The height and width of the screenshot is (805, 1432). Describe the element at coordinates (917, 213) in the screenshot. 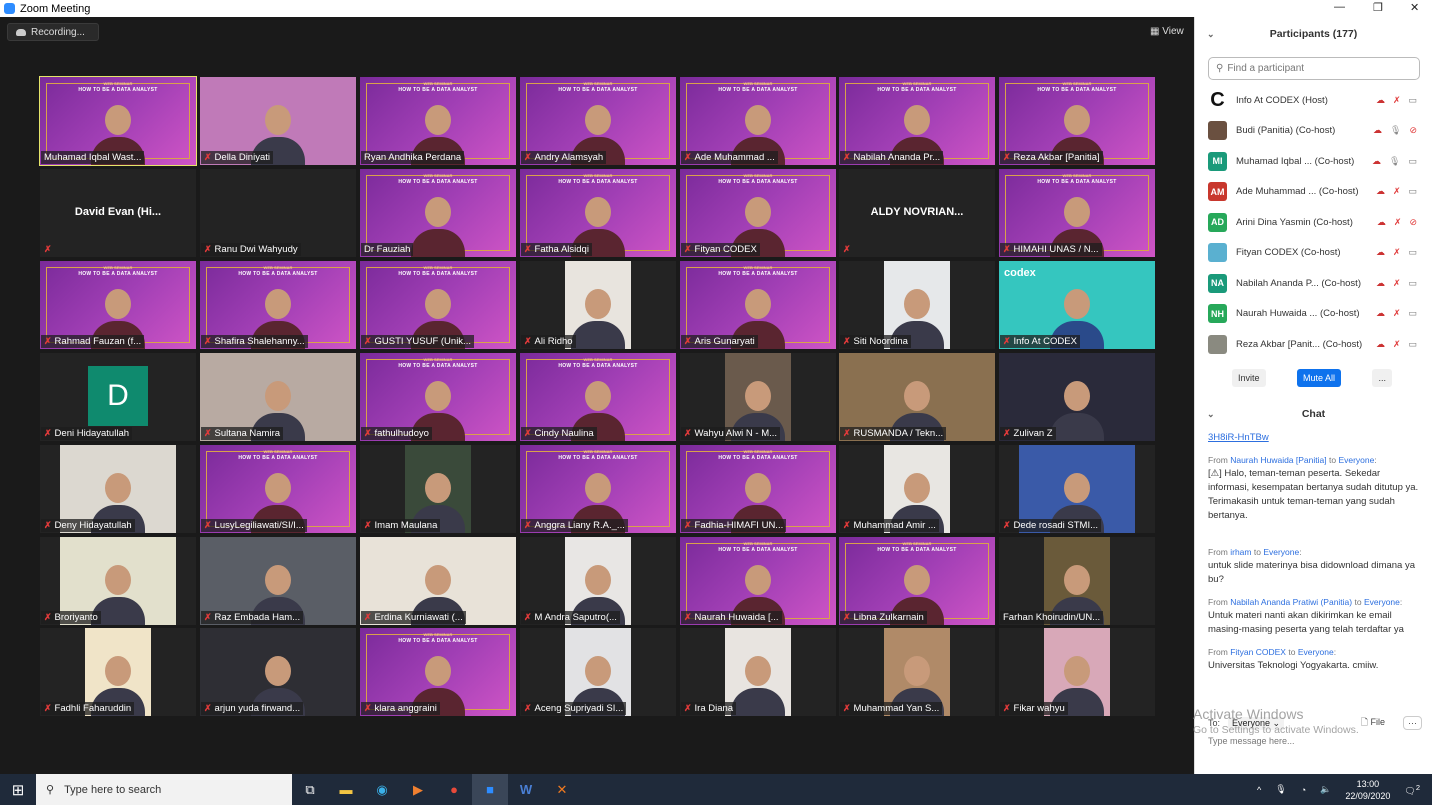

I see `video-tile: ALDY NOVRIAN... ✗` at that location.